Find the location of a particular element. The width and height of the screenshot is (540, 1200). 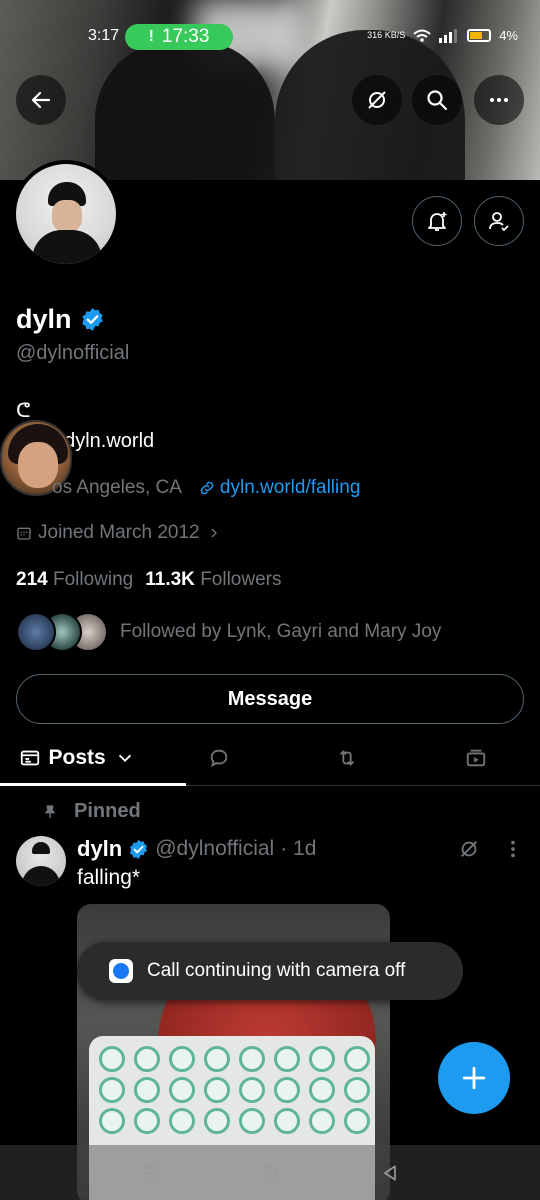

tab-reposts is located at coordinates (347, 757).